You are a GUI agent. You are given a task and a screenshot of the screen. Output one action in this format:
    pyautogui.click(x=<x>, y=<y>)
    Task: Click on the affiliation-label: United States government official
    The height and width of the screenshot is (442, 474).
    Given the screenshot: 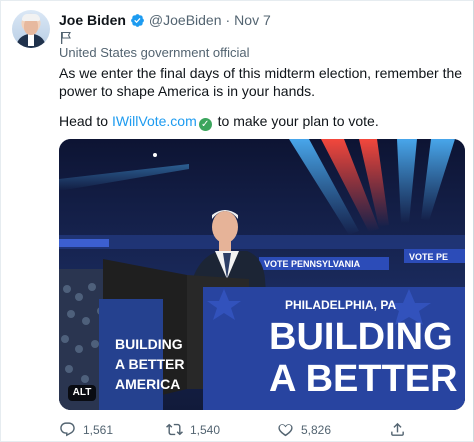 What is the action you would take?
    pyautogui.click(x=154, y=52)
    